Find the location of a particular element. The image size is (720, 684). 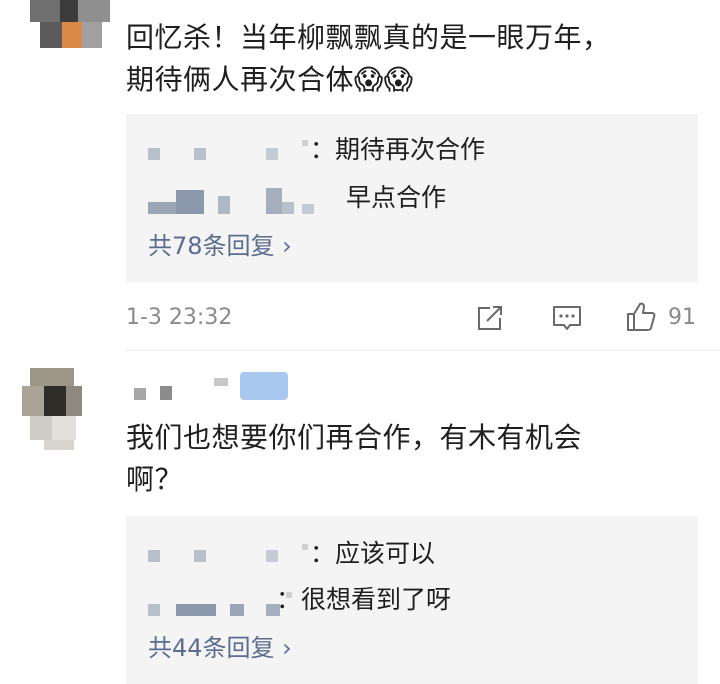

like-count: 91 is located at coordinates (682, 317).